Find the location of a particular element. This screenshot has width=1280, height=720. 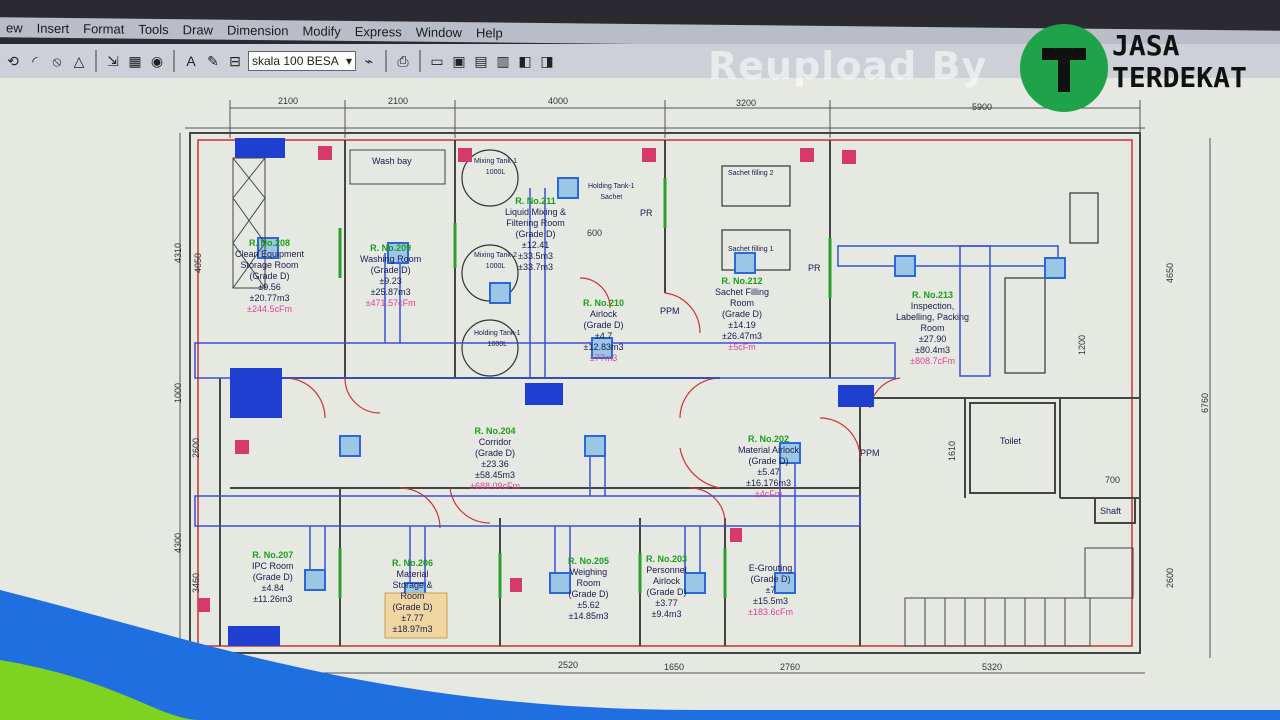

dim-top: 2100 is located at coordinates (288, 101).